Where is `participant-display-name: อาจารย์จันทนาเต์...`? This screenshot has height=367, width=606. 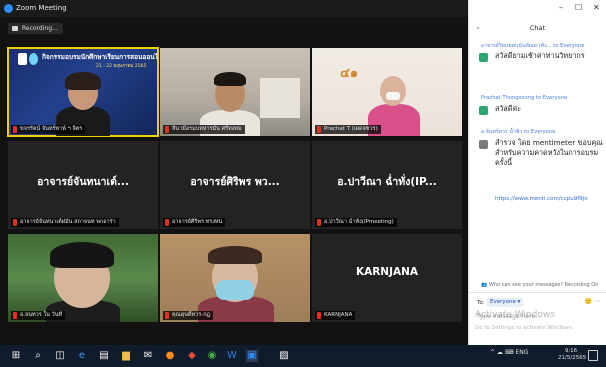
participant-display-name: อาจารย์จันทนาเต์... is located at coordinates (83, 182).